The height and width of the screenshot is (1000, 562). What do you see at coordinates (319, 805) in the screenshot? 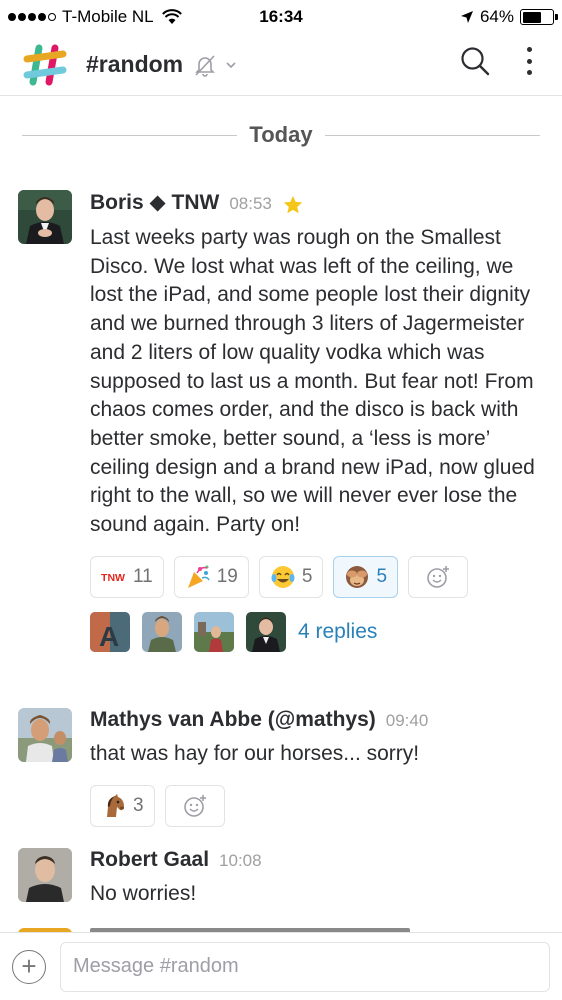
I see `reactions-bar: 3` at bounding box center [319, 805].